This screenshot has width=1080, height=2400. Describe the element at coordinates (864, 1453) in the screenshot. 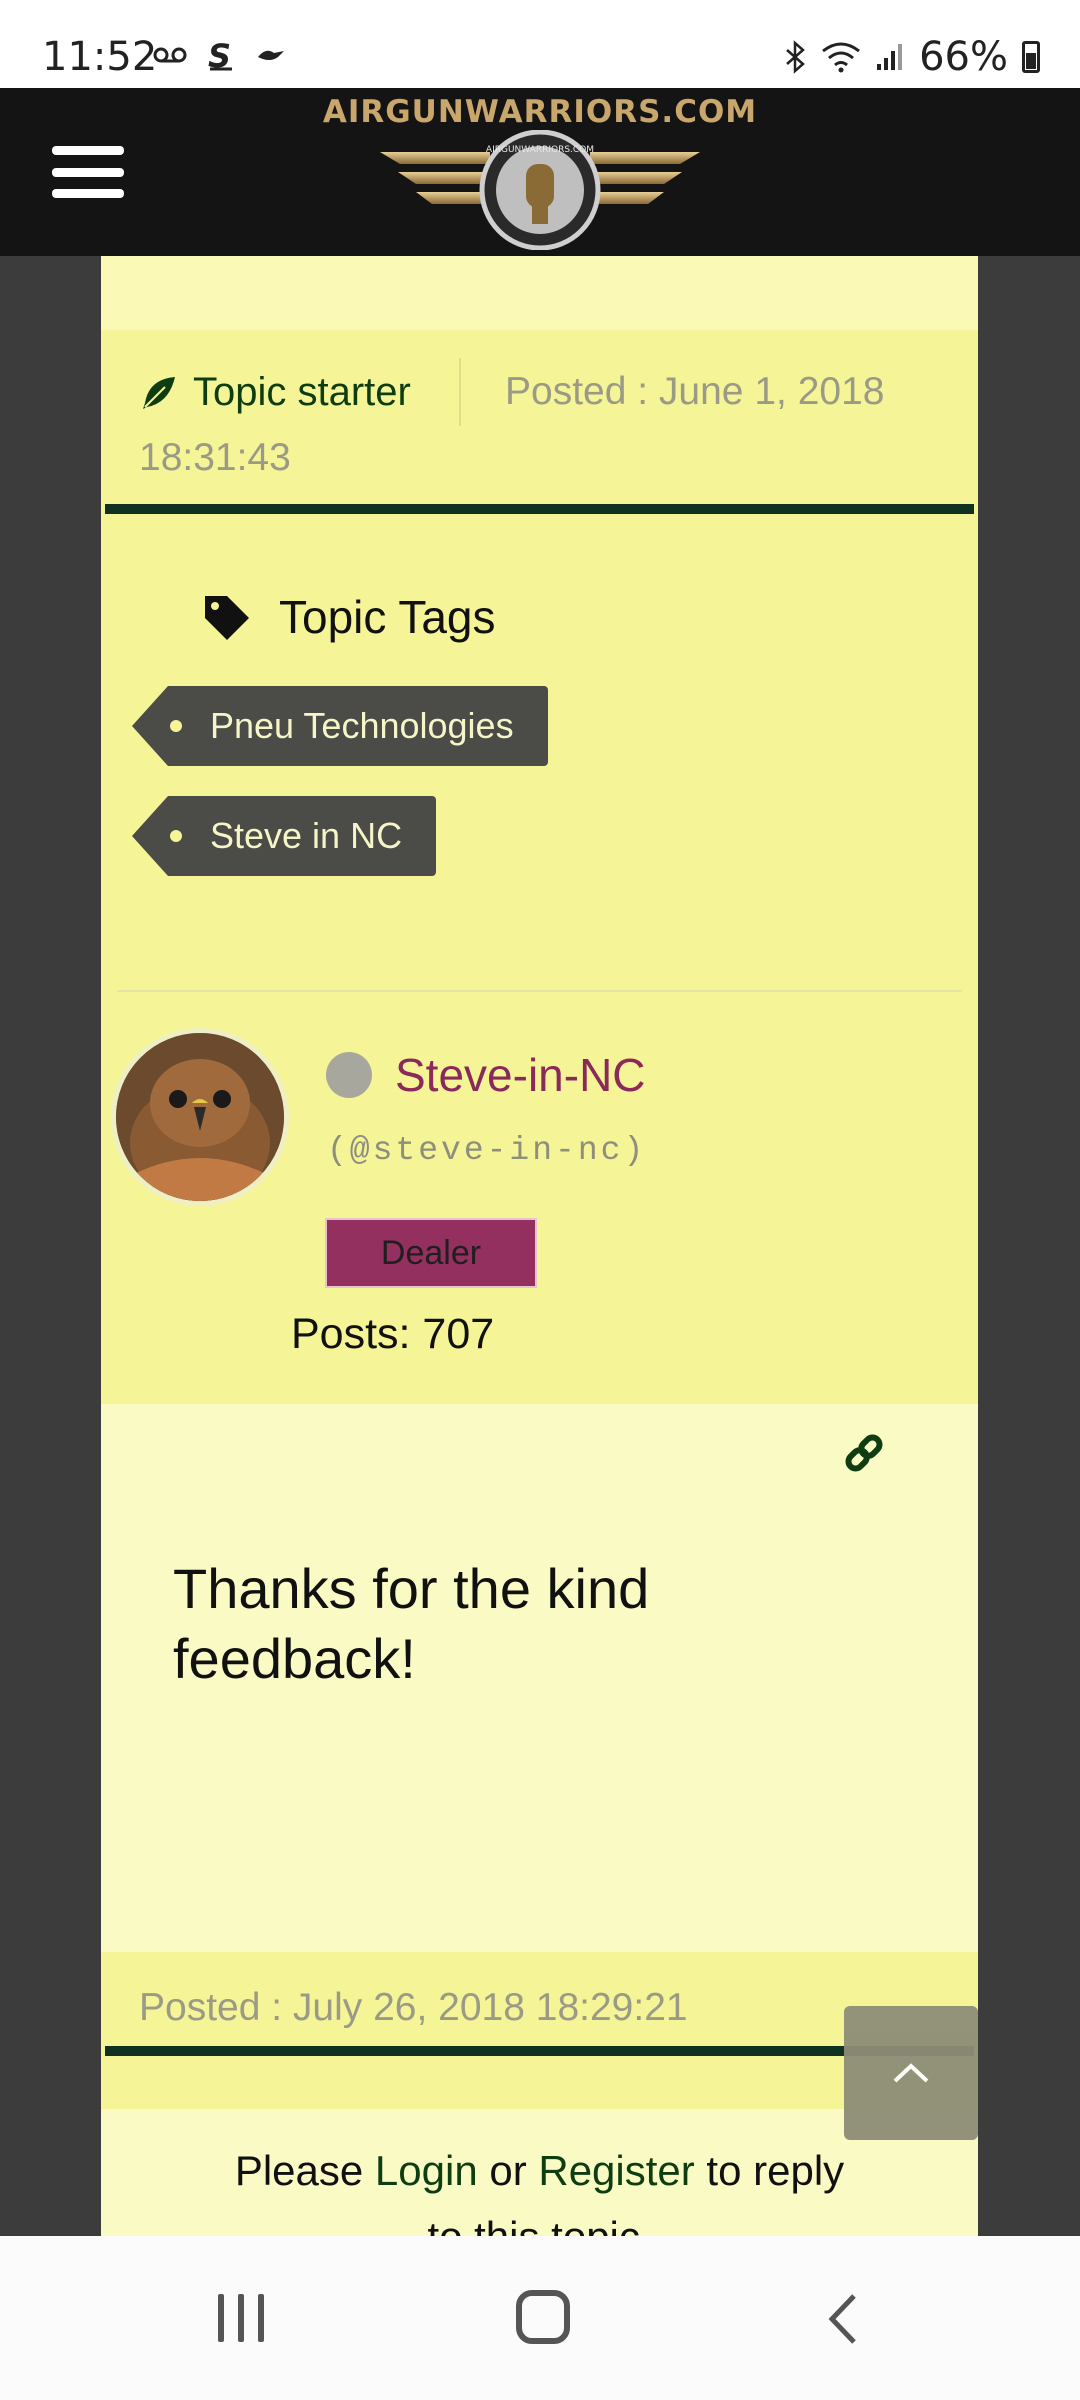

I see `permalink-icon` at that location.